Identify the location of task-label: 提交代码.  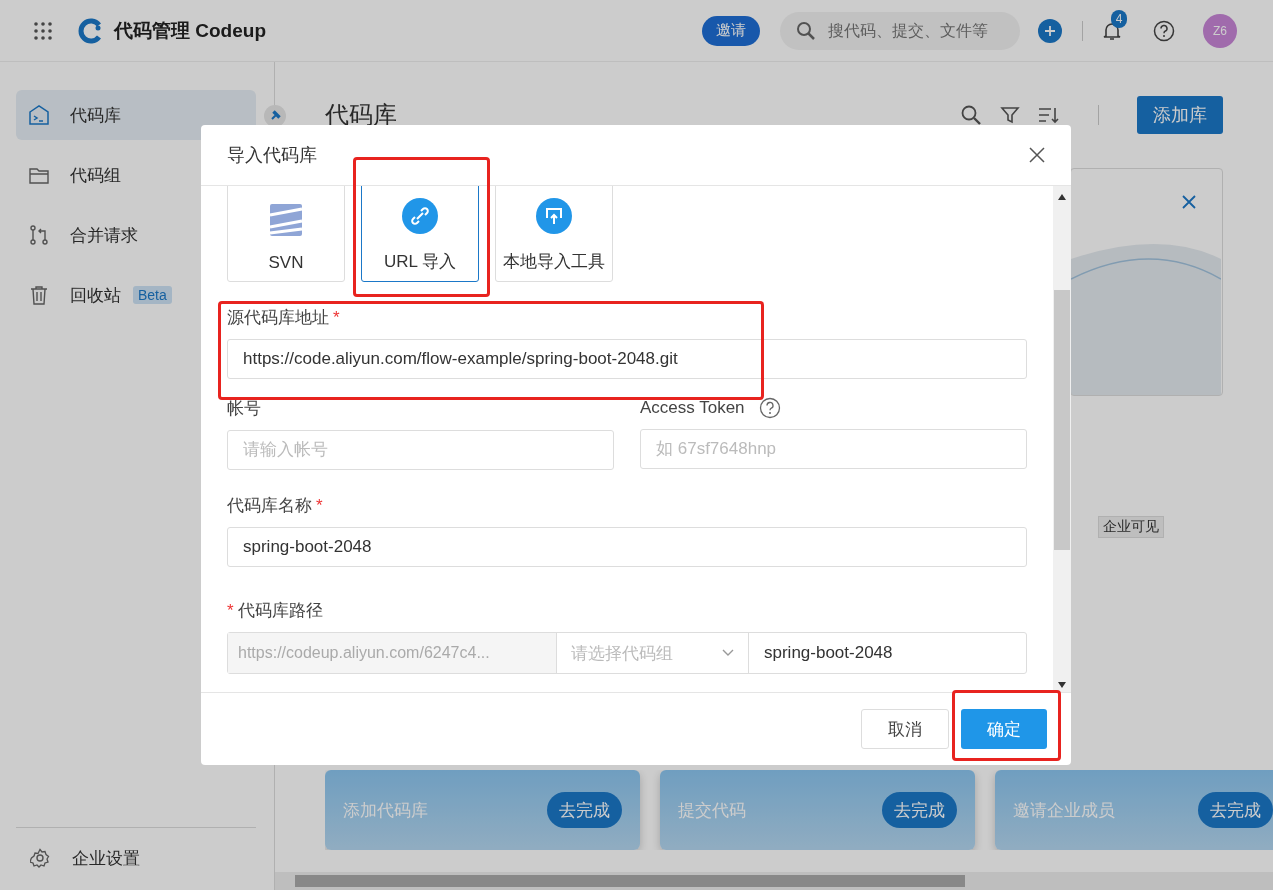
(712, 810).